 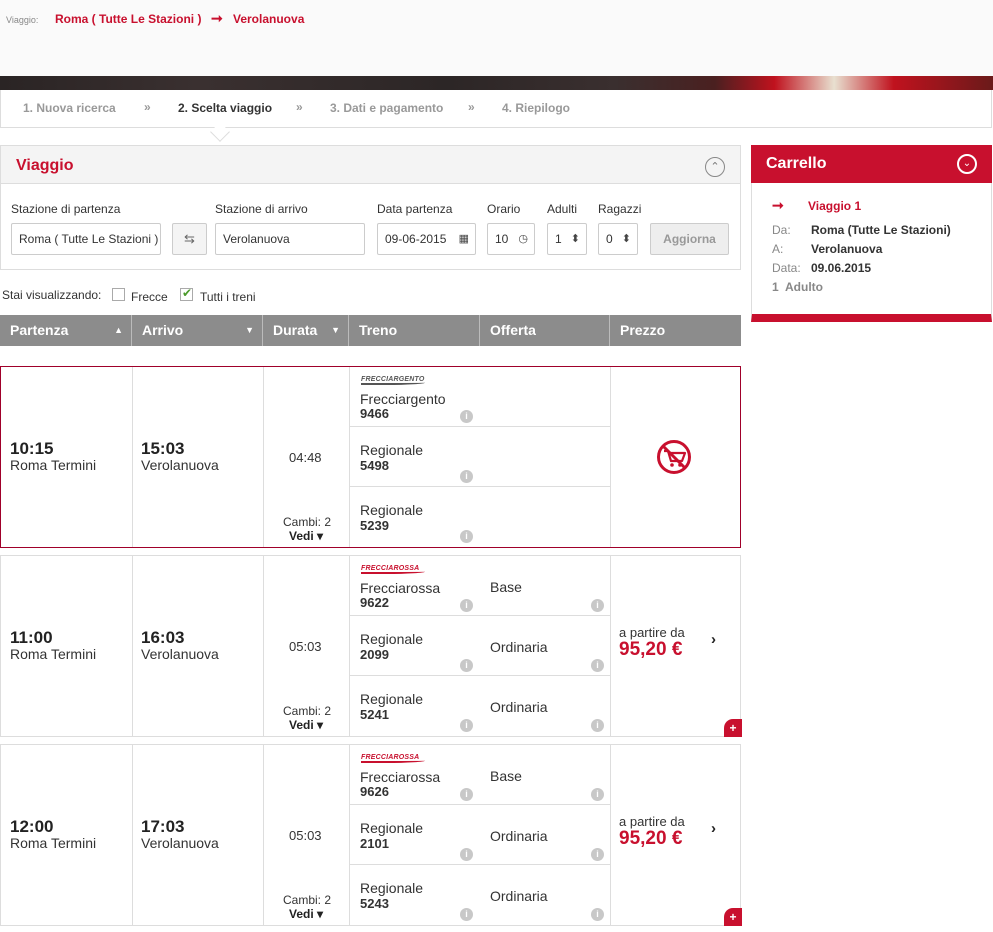 What do you see at coordinates (86, 239) in the screenshot?
I see `departure-input: Roma ( Tutte Le Stazioni )` at bounding box center [86, 239].